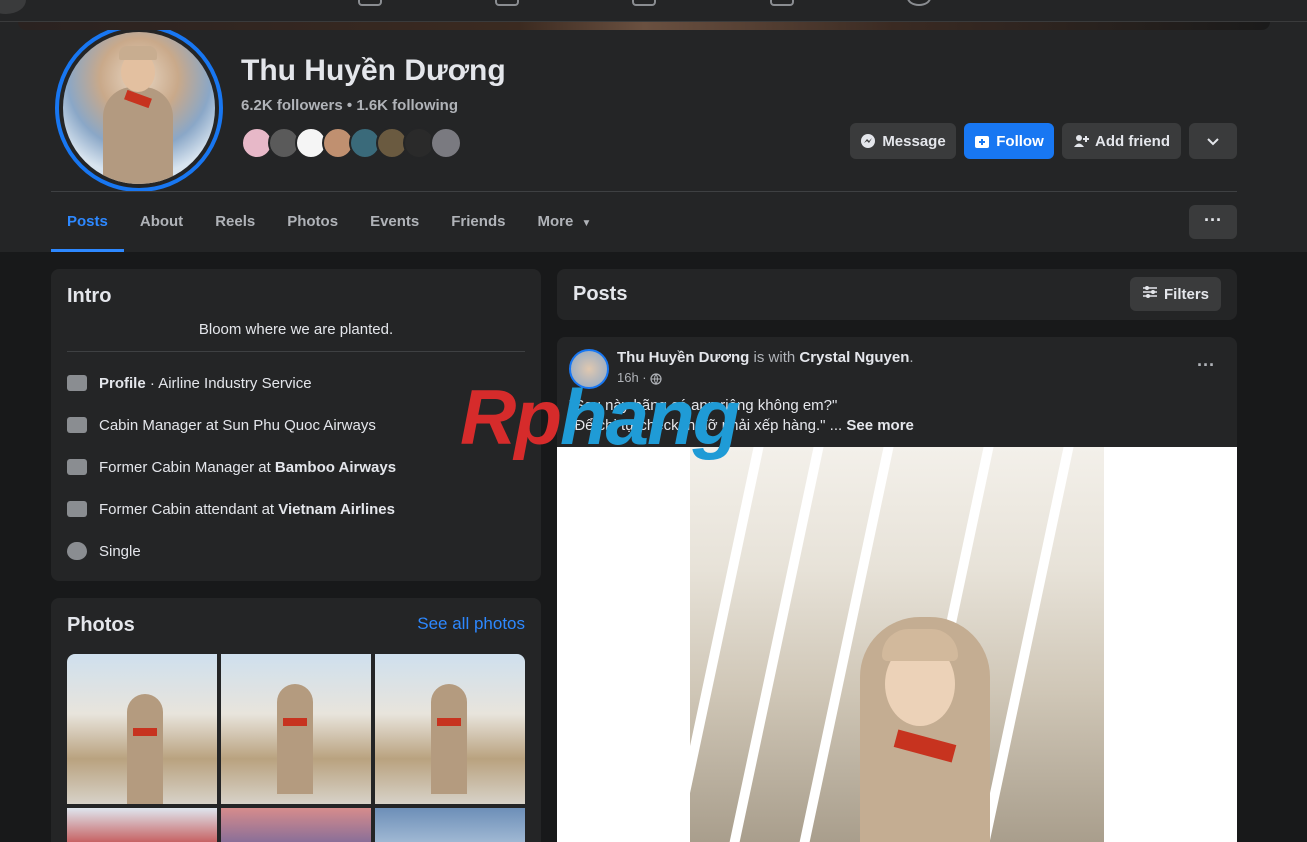  I want to click on intro-item-relationship: Single, so click(104, 551).